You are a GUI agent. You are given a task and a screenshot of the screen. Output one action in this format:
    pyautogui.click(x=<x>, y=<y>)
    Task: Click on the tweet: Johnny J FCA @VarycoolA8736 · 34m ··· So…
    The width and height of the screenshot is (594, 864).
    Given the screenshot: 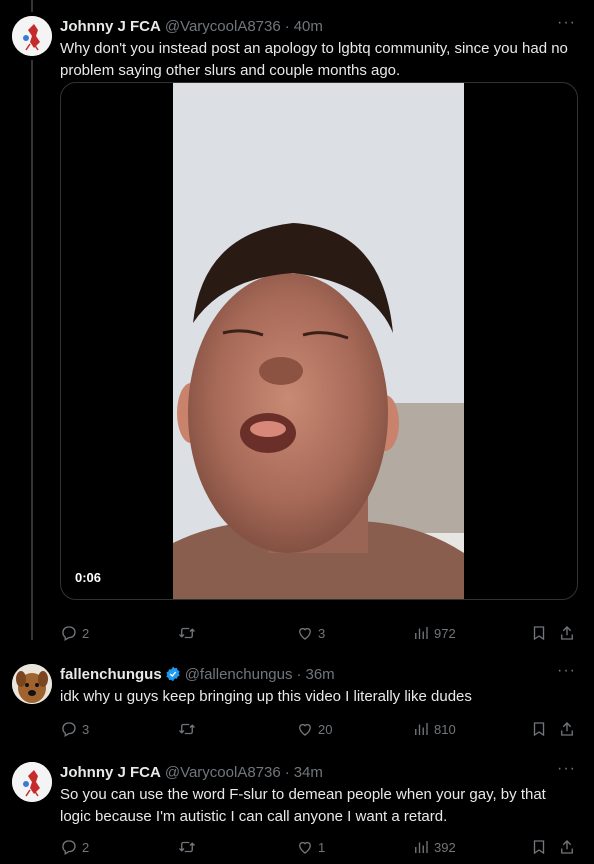 What is the action you would take?
    pyautogui.click(x=297, y=812)
    